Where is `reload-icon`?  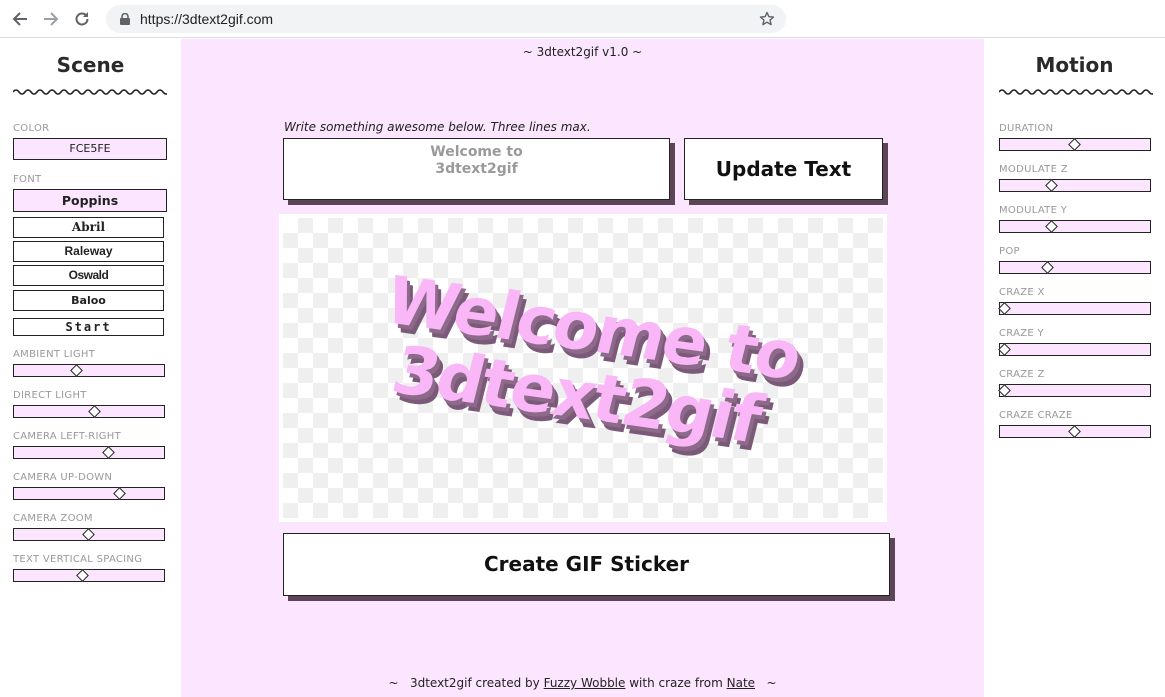 reload-icon is located at coordinates (82, 19).